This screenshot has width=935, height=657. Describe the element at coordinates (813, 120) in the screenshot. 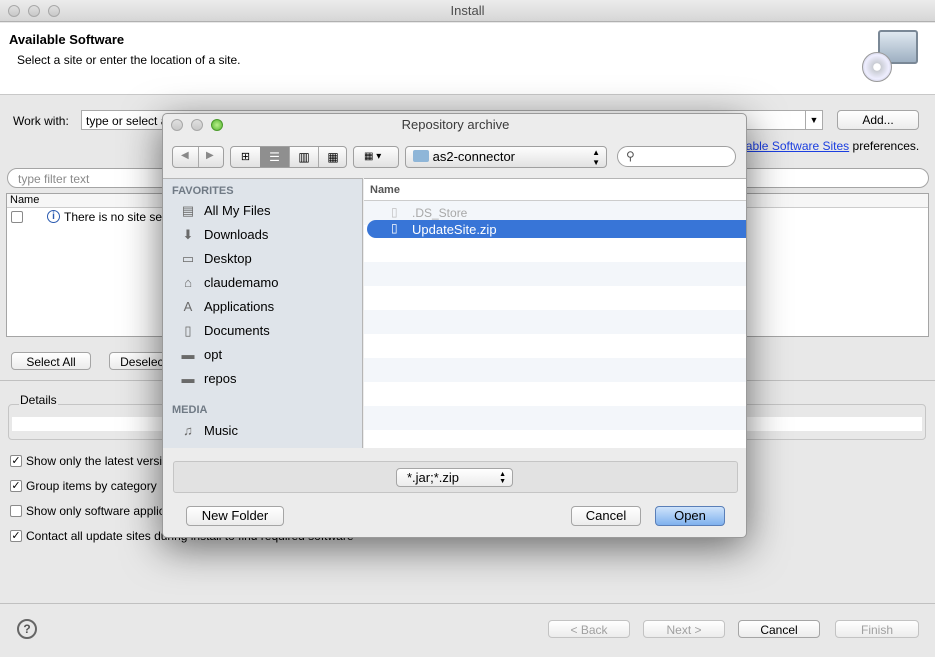

I see `chevron-down-icon: ▼` at that location.